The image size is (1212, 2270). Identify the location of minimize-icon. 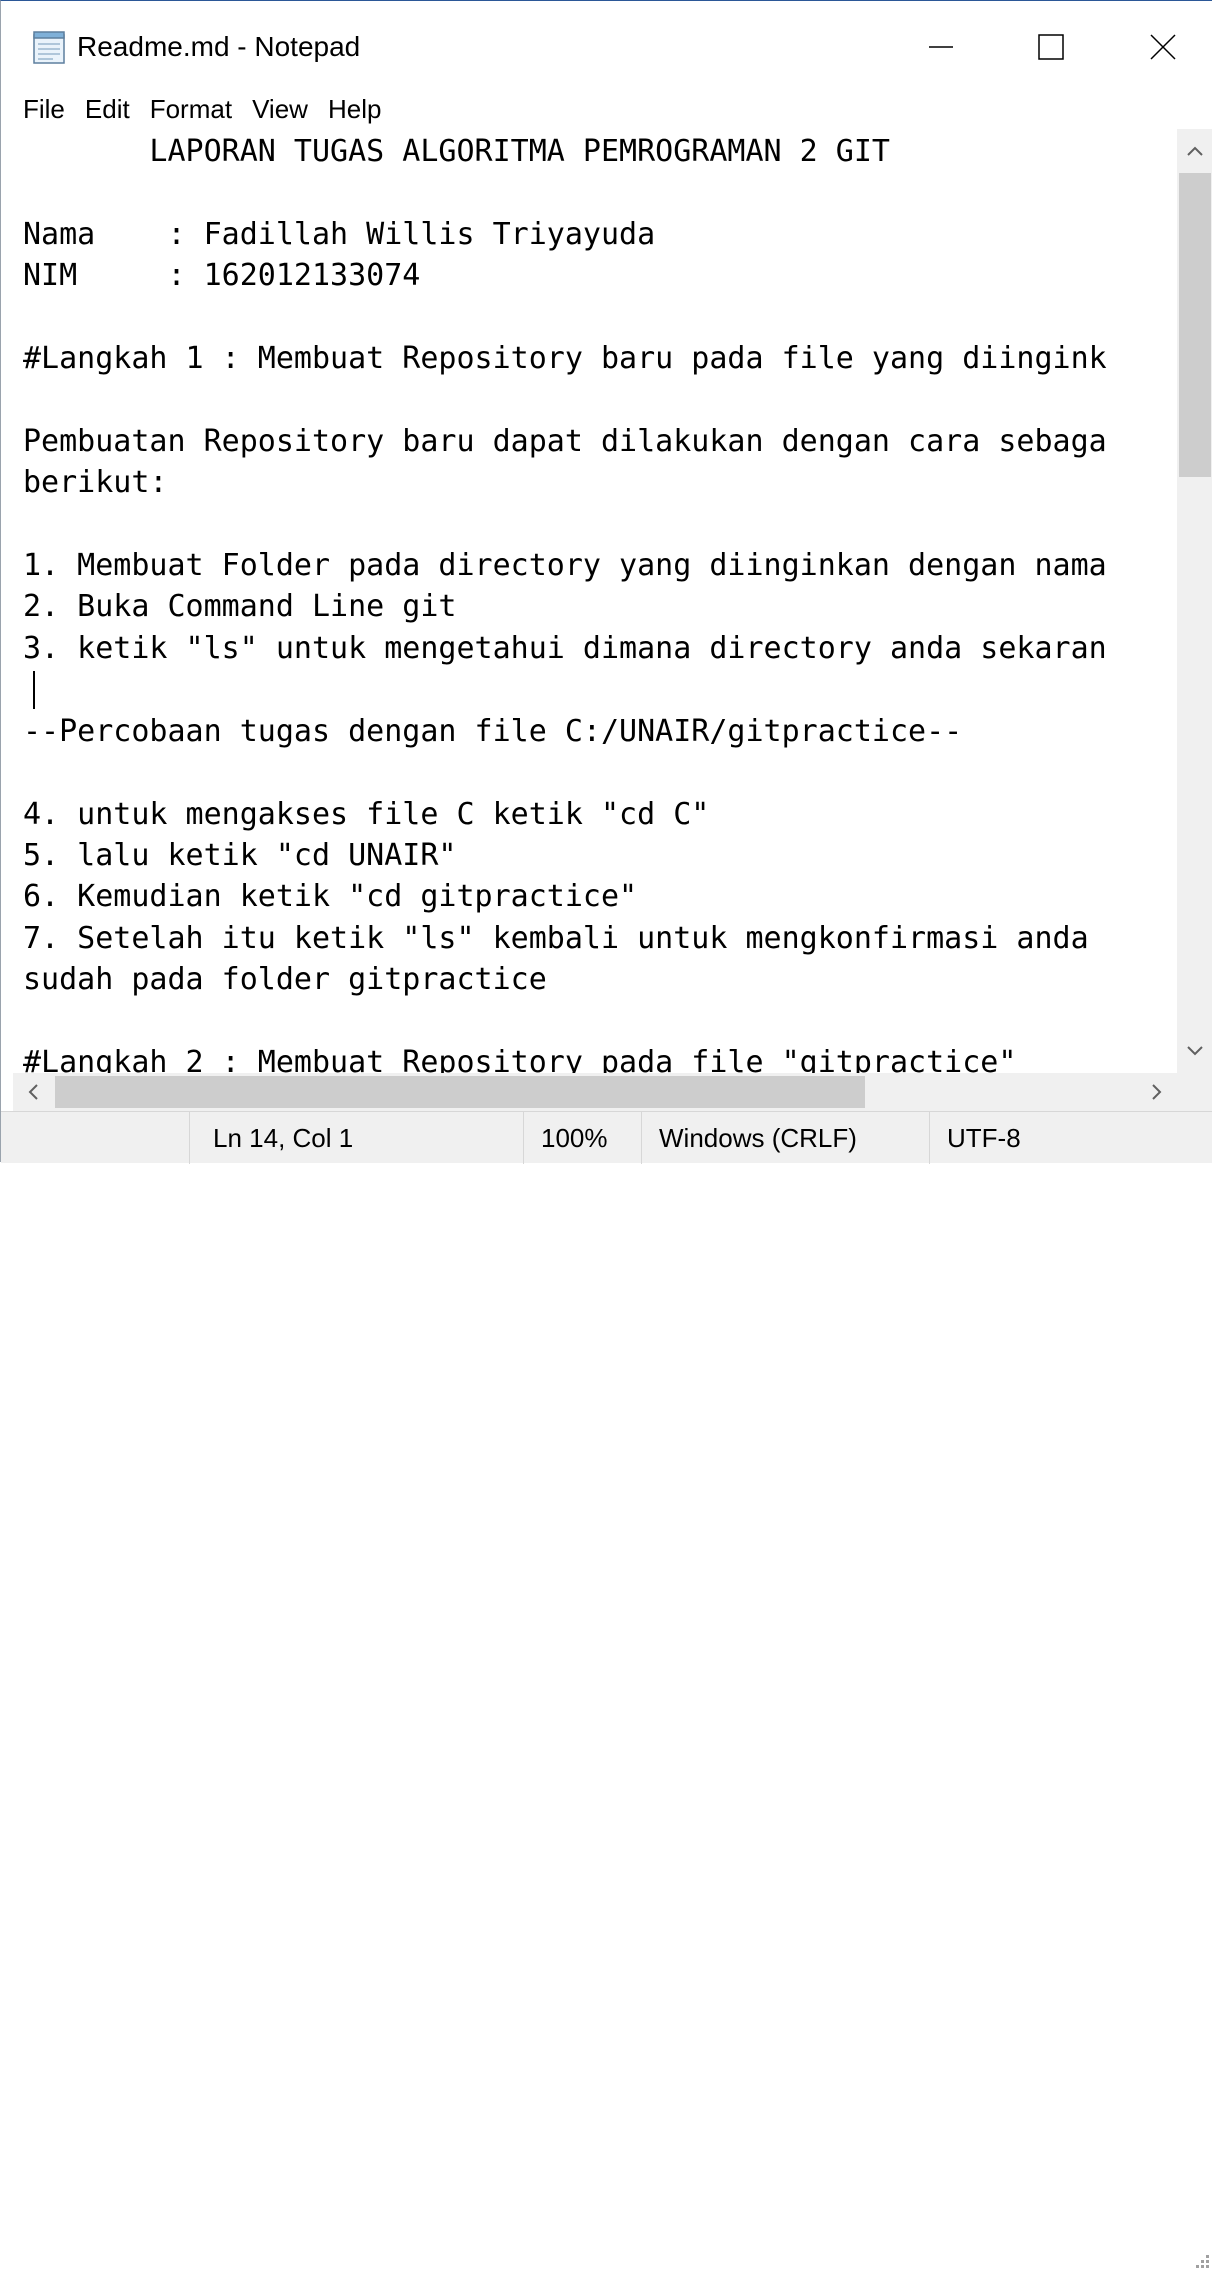
(941, 47).